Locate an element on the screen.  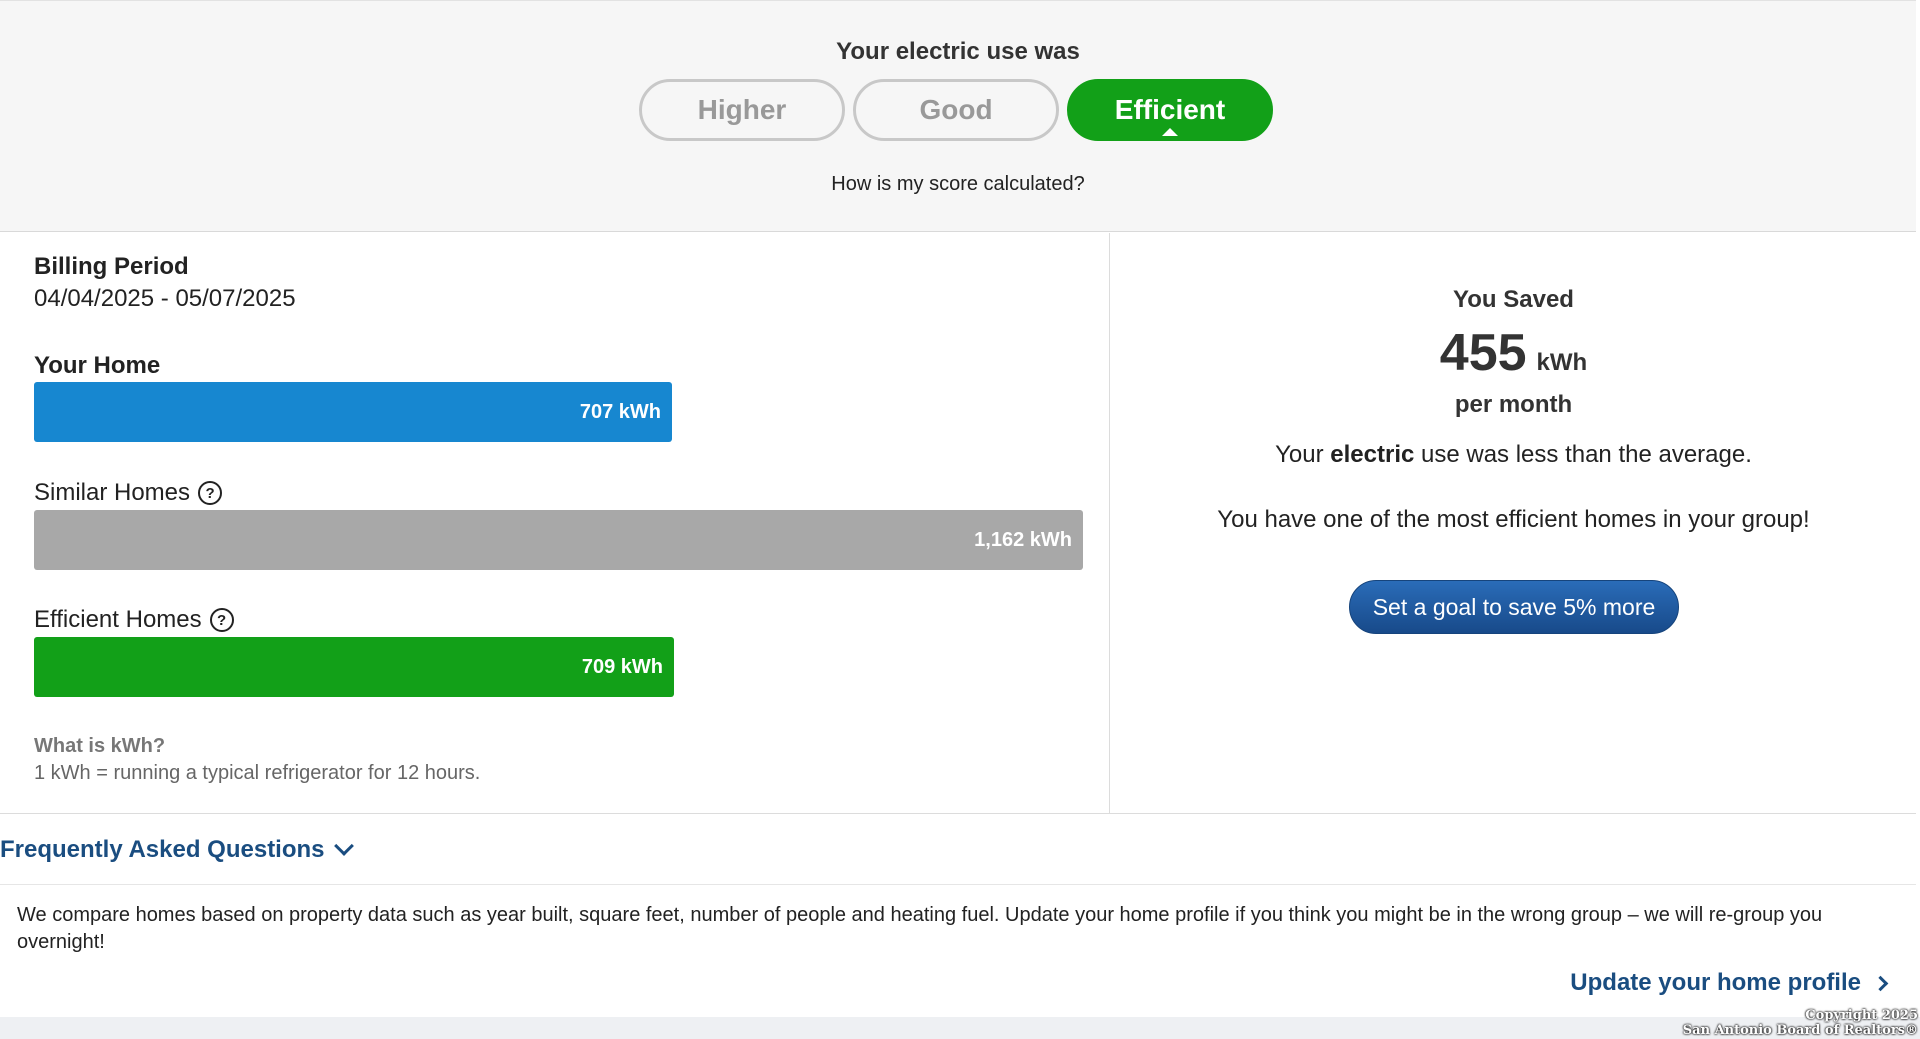
update-home-profile-link: Update your home profile is located at coordinates (1729, 983).